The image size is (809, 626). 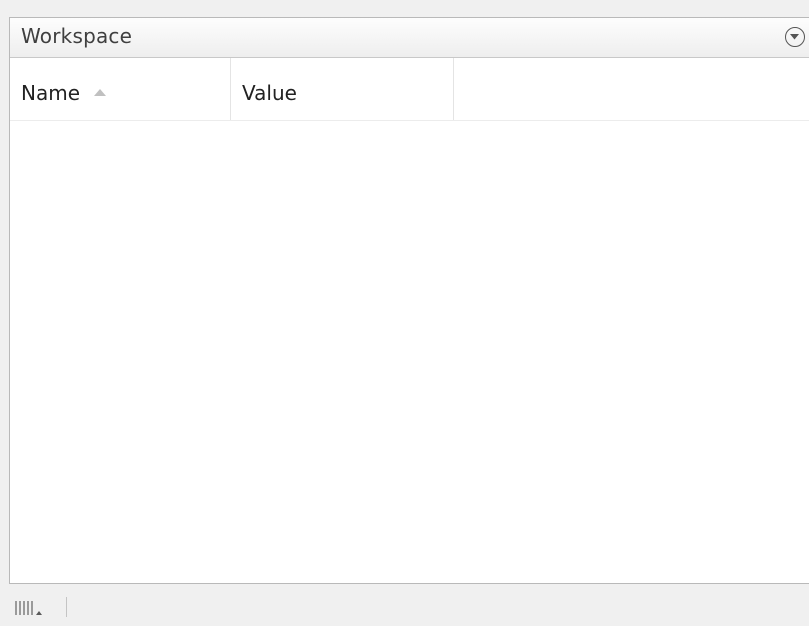 I want to click on column-chooser-button, so click(x=40, y=608).